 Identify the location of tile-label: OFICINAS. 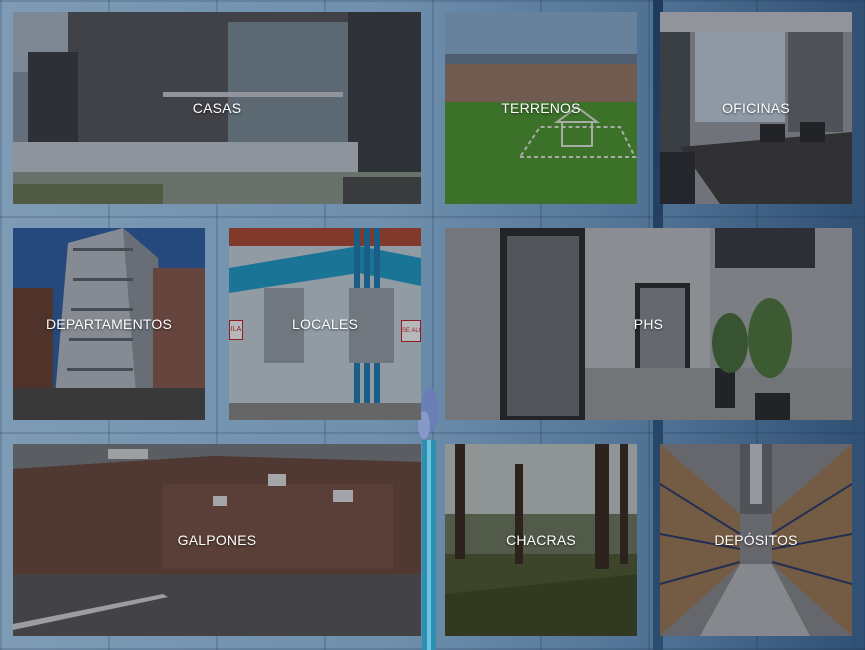
(756, 108).